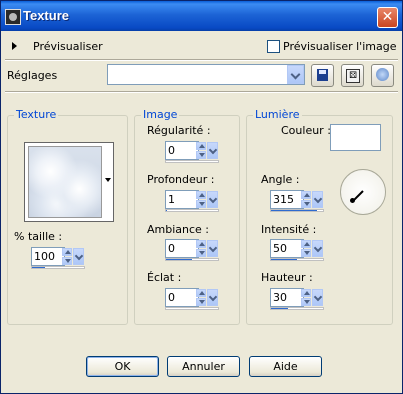  I want to click on eclat-updown, so click(201, 297).